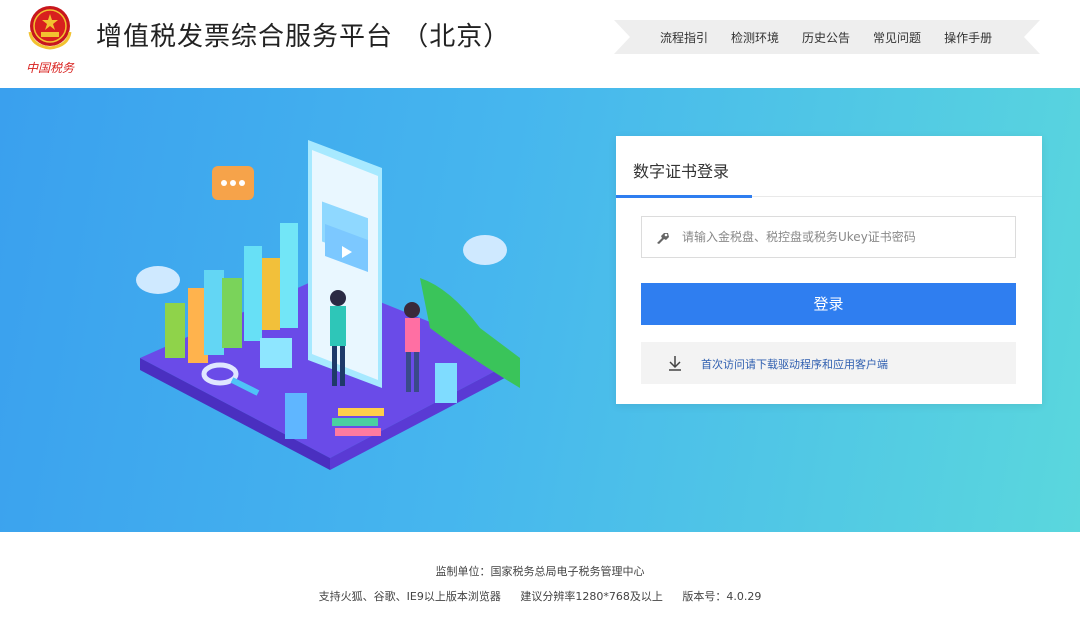  What do you see at coordinates (722, 596) in the screenshot?
I see `footer-version: 版本号：4.0.29` at bounding box center [722, 596].